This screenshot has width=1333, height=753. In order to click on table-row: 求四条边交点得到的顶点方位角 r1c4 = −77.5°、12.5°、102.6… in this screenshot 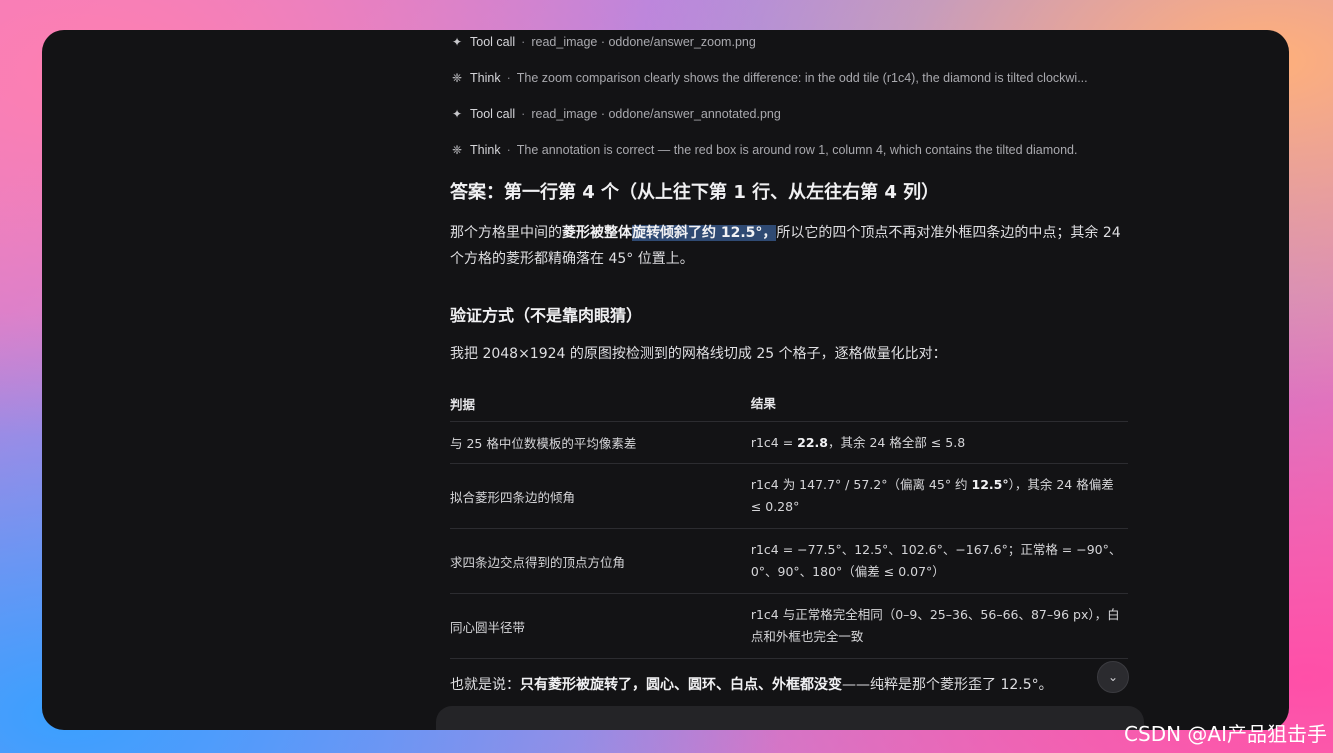, I will do `click(789, 561)`.